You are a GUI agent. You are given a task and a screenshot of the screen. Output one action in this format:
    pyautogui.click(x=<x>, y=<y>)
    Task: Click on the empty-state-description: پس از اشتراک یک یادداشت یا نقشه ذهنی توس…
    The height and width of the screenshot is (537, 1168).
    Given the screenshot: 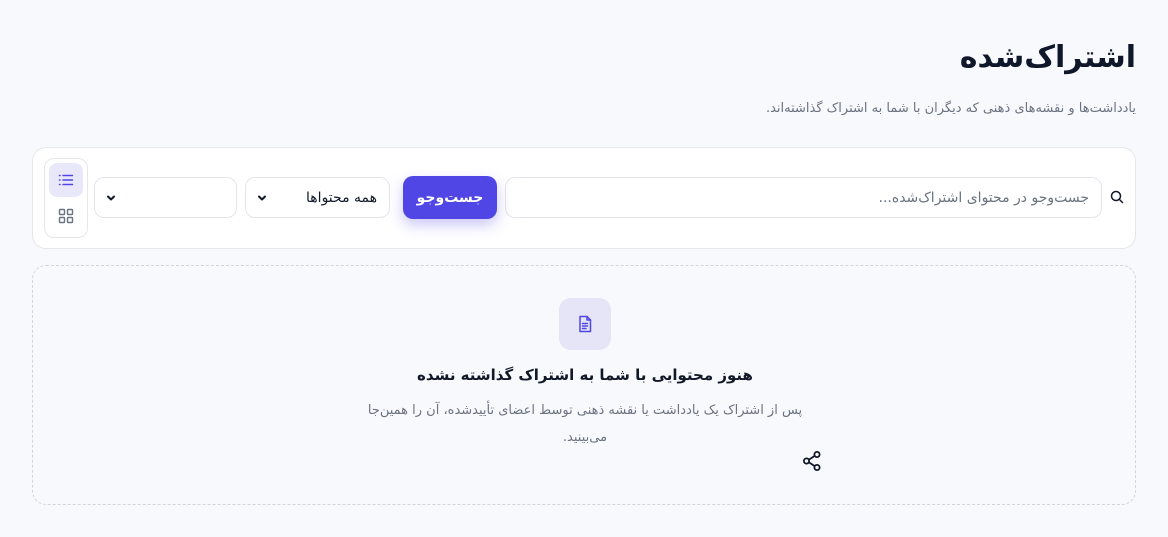 What is the action you would take?
    pyautogui.click(x=585, y=424)
    